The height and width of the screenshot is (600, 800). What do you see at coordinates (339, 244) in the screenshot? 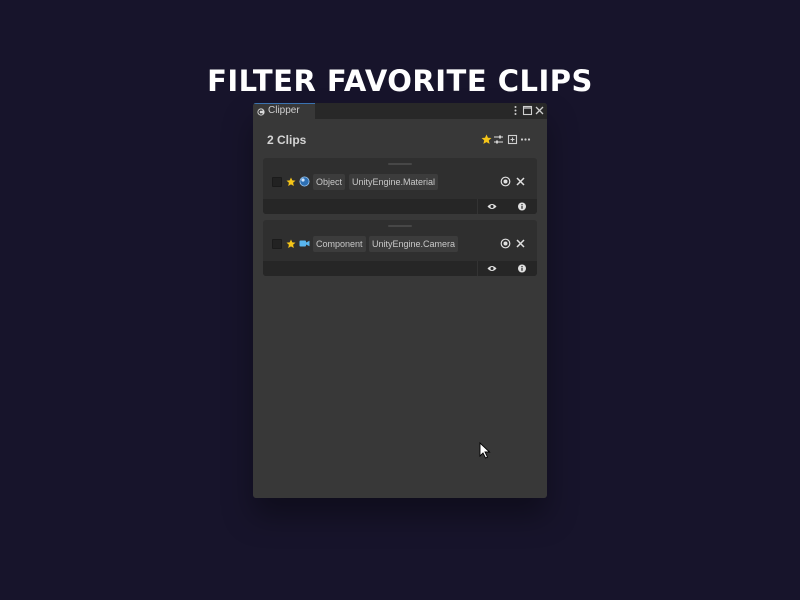
I see `clip-kind-chip: Component` at bounding box center [339, 244].